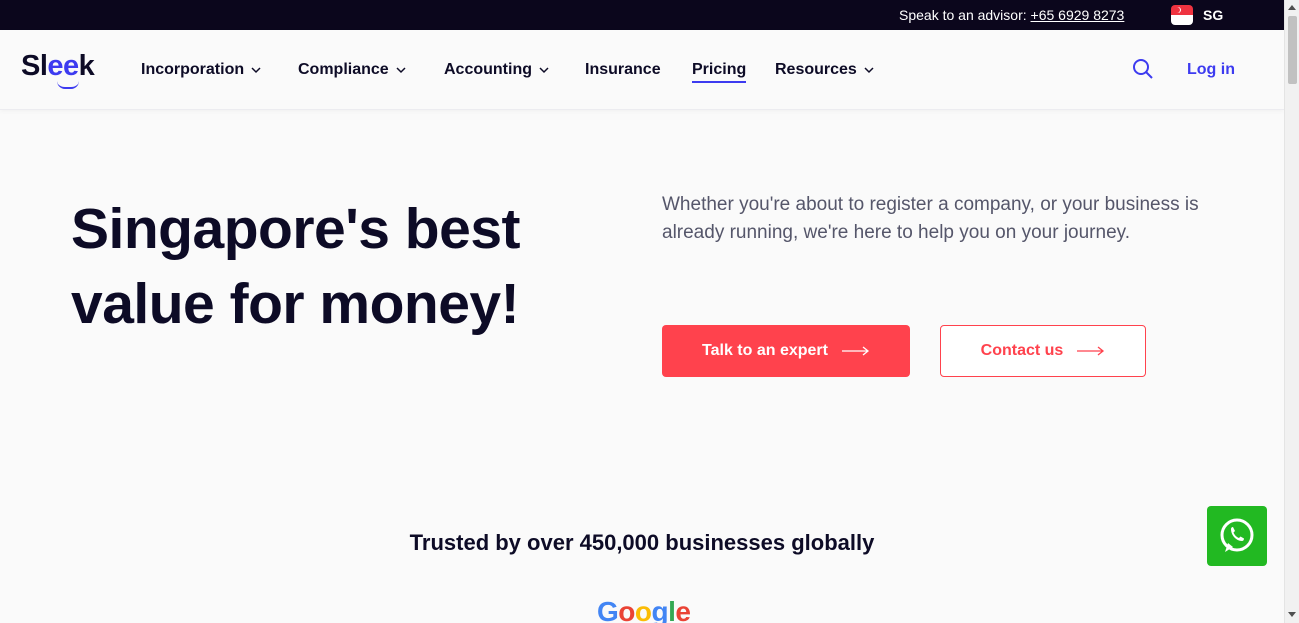  Describe the element at coordinates (965, 15) in the screenshot. I see `advisor-label: Speak to an advisor:` at that location.